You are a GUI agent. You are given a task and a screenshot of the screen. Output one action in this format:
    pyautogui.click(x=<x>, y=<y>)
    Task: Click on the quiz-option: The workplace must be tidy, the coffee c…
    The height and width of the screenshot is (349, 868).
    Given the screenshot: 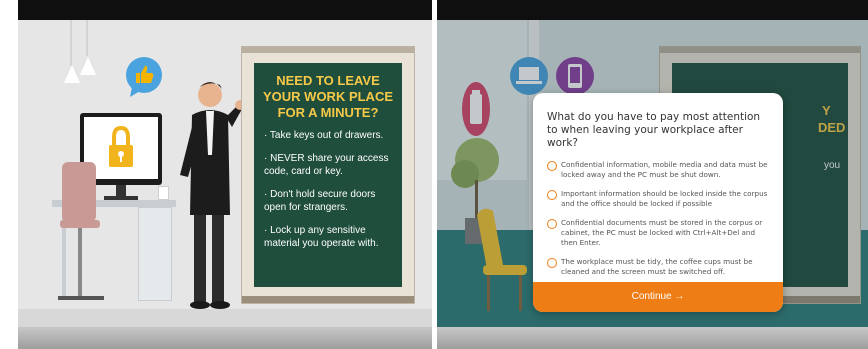 What is the action you would take?
    pyautogui.click(x=659, y=267)
    